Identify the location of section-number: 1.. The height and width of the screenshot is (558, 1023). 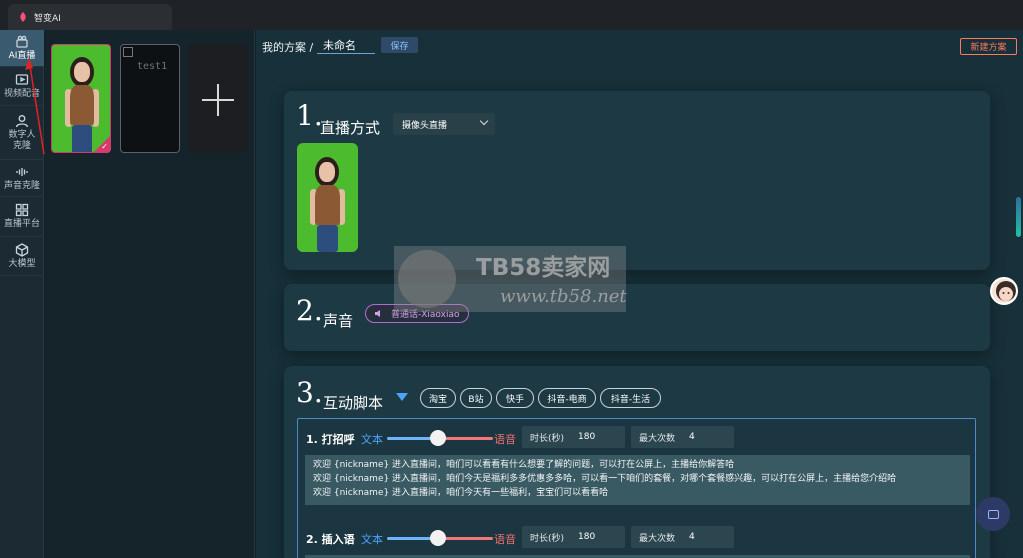
(309, 115).